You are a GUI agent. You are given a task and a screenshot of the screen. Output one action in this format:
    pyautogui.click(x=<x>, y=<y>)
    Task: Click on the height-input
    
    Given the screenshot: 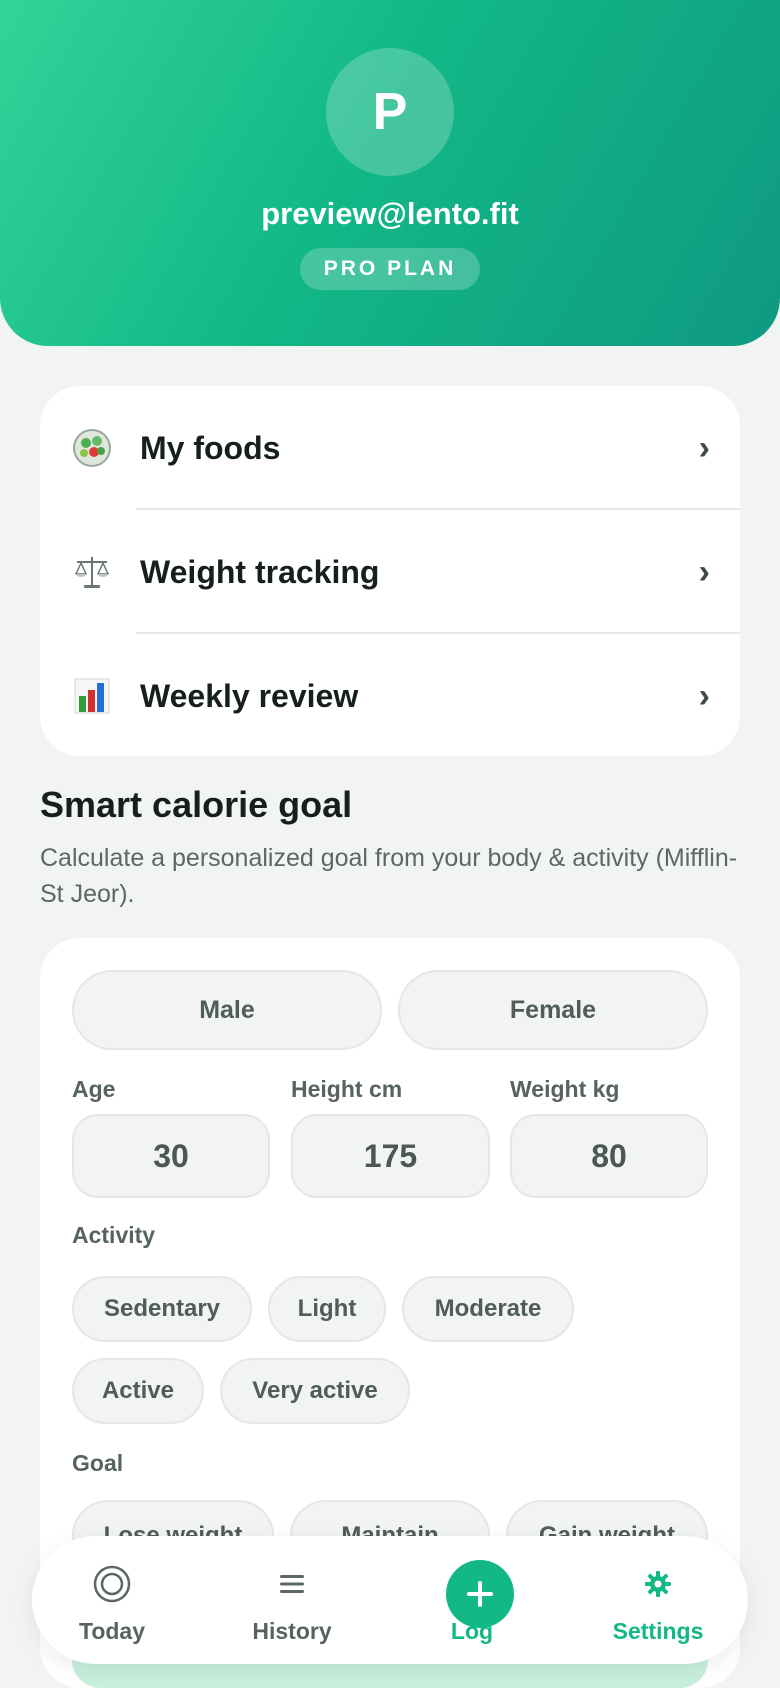 What is the action you would take?
    pyautogui.click(x=390, y=1156)
    